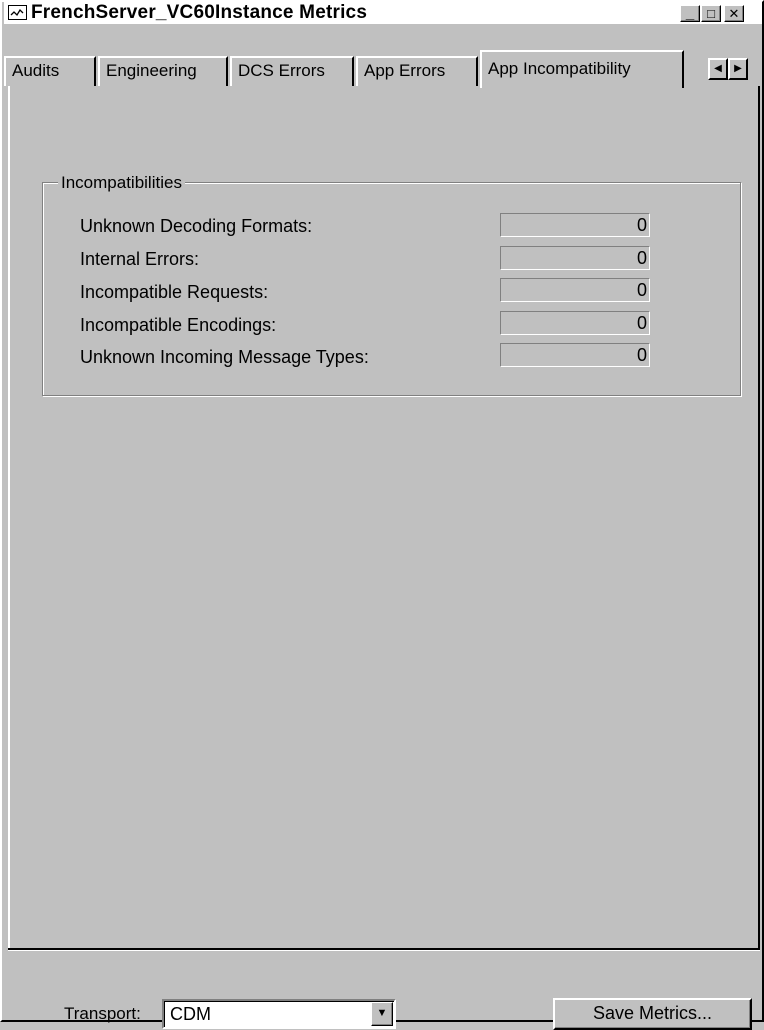 The width and height of the screenshot is (764, 1030). What do you see at coordinates (121, 183) in the screenshot?
I see `group-label: Incompatibilities` at bounding box center [121, 183].